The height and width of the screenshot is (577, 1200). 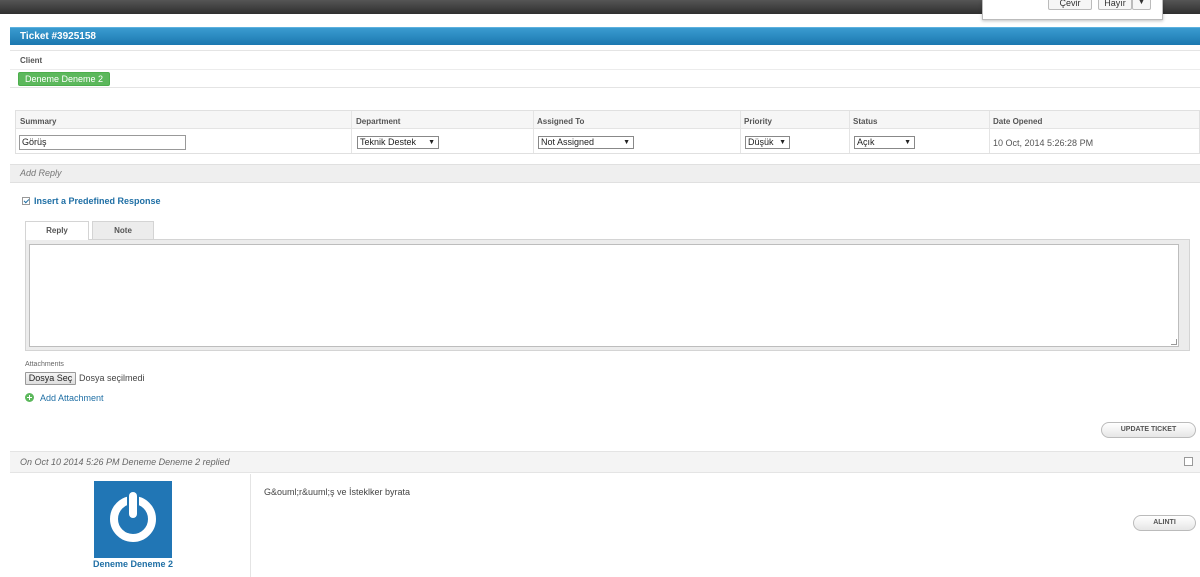 What do you see at coordinates (1115, 5) in the screenshot?
I see `no-button: Hayır` at bounding box center [1115, 5].